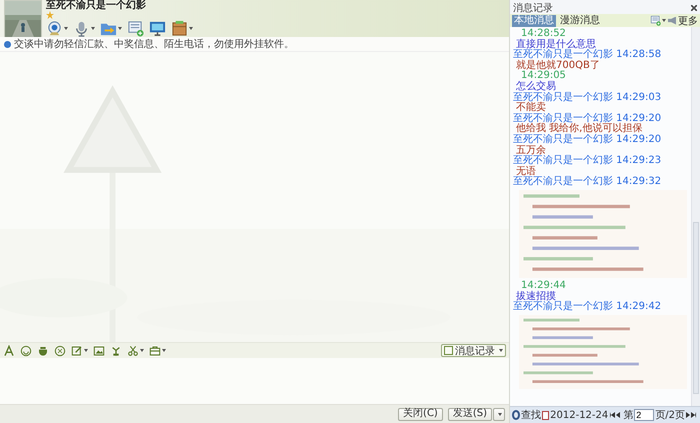 The image size is (700, 423). Describe the element at coordinates (499, 414) in the screenshot. I see `dropdown-button` at that location.